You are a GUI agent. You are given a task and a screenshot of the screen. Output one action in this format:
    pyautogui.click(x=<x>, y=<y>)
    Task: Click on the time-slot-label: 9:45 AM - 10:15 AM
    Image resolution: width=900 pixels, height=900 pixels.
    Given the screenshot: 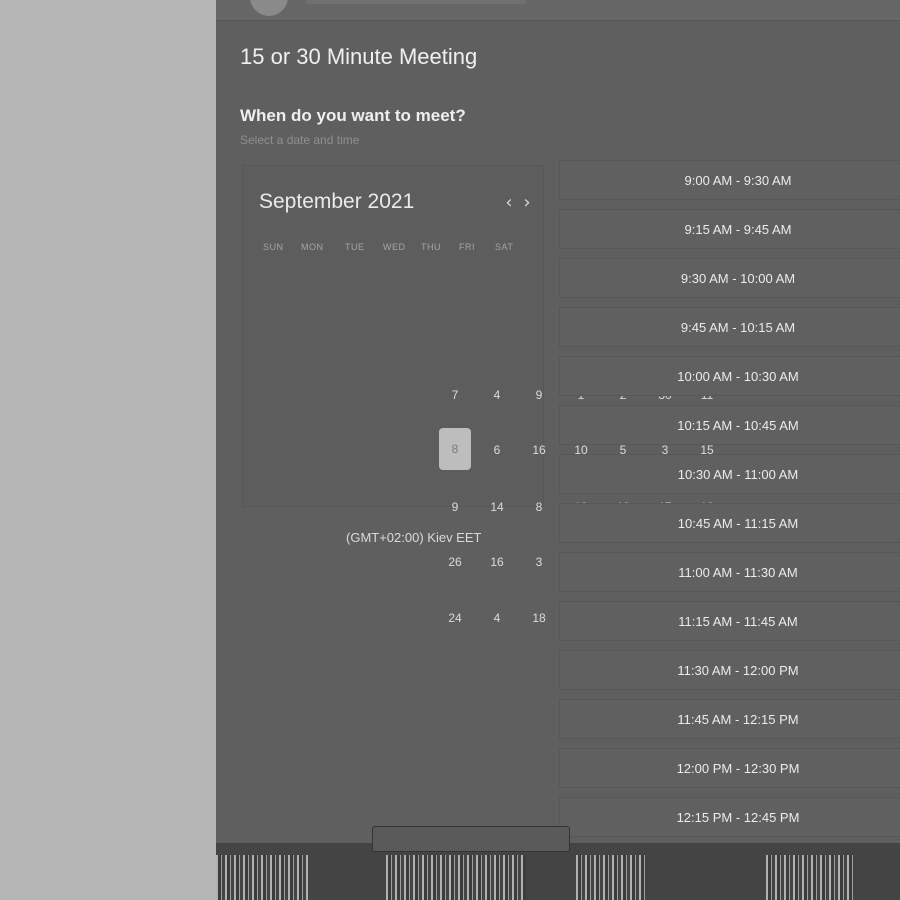 What is the action you would take?
    pyautogui.click(x=738, y=327)
    